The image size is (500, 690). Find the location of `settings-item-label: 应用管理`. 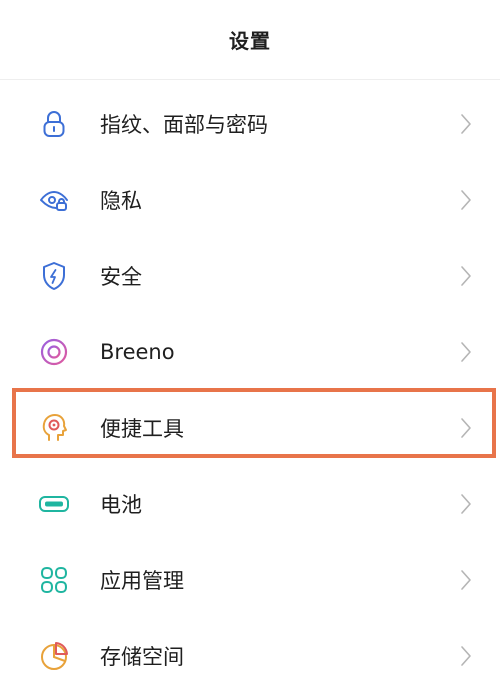

settings-item-label: 应用管理 is located at coordinates (142, 581).